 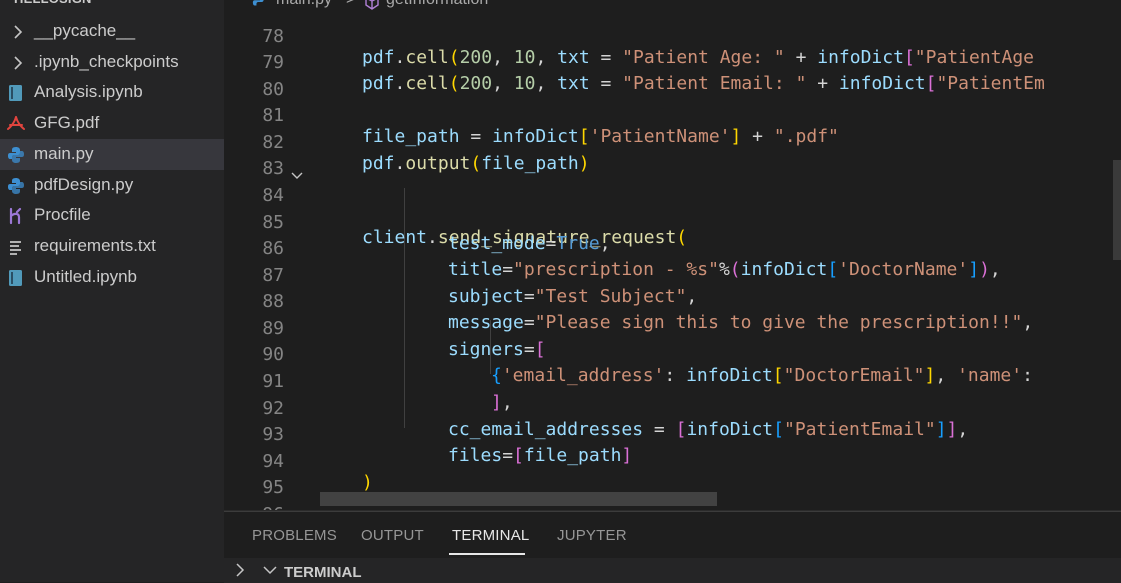 What do you see at coordinates (629, 327) in the screenshot?
I see `code-line: 89 signers=[` at bounding box center [629, 327].